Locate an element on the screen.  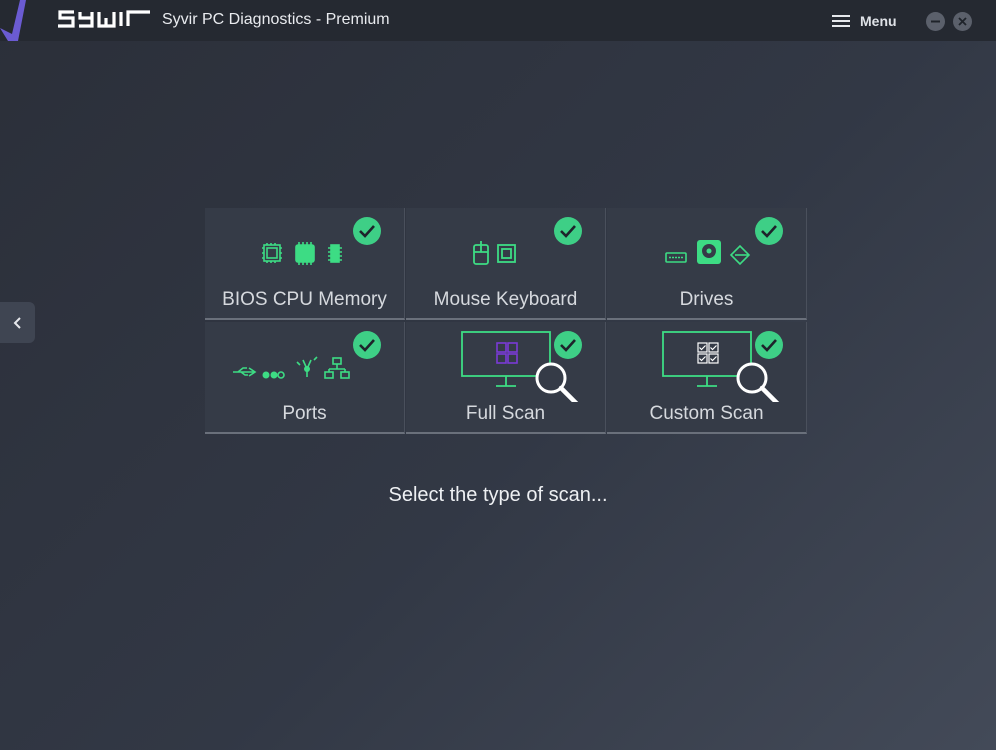
close-icon is located at coordinates (962, 21).